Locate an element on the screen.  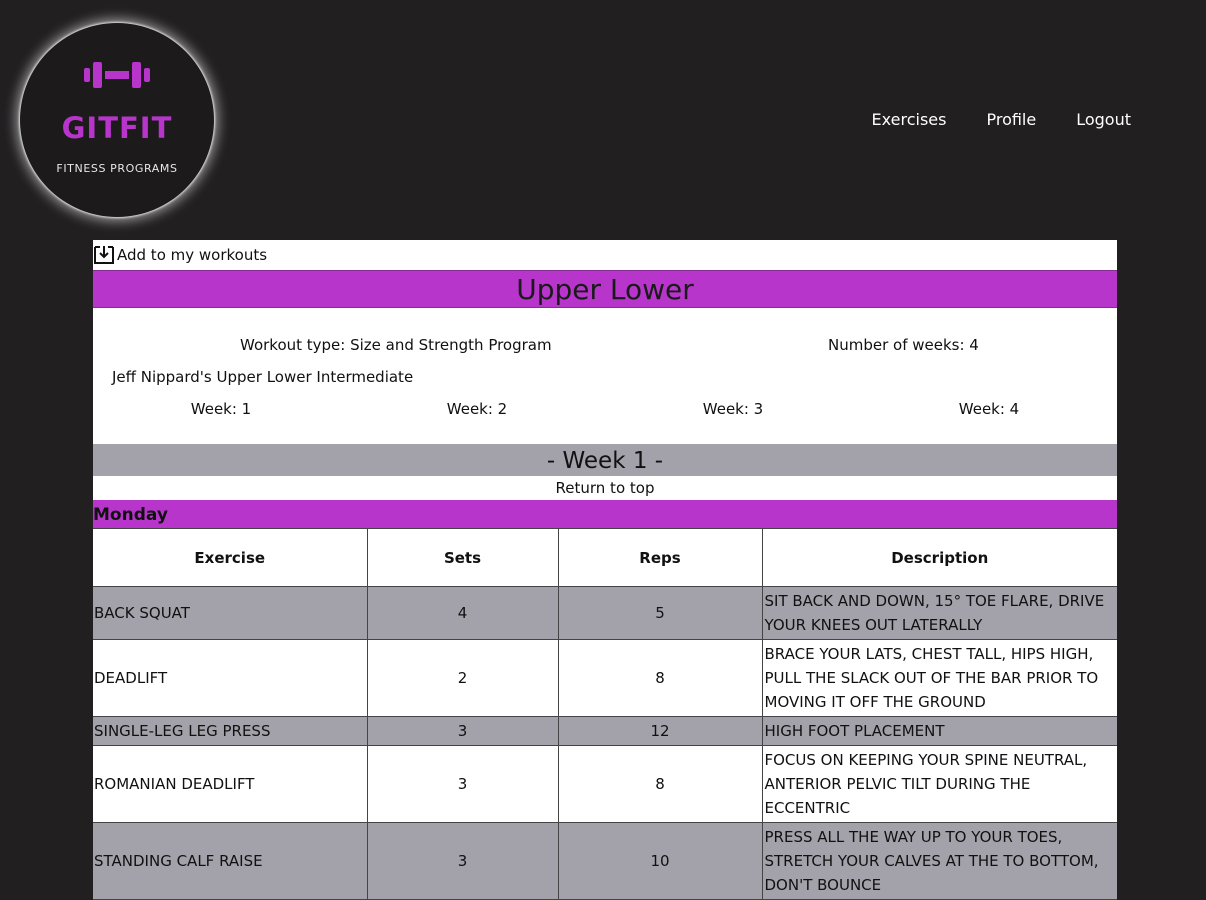
table-header-row: Exercise Sets Reps Description is located at coordinates (605, 557).